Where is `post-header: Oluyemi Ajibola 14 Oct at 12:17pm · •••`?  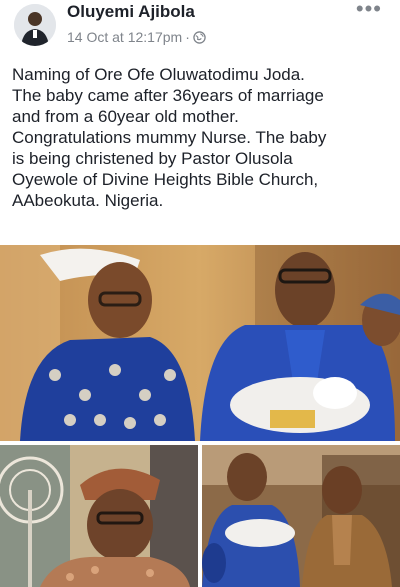
post-header: Oluyemi Ajibola 14 Oct at 12:17pm · ••• is located at coordinates (200, 26).